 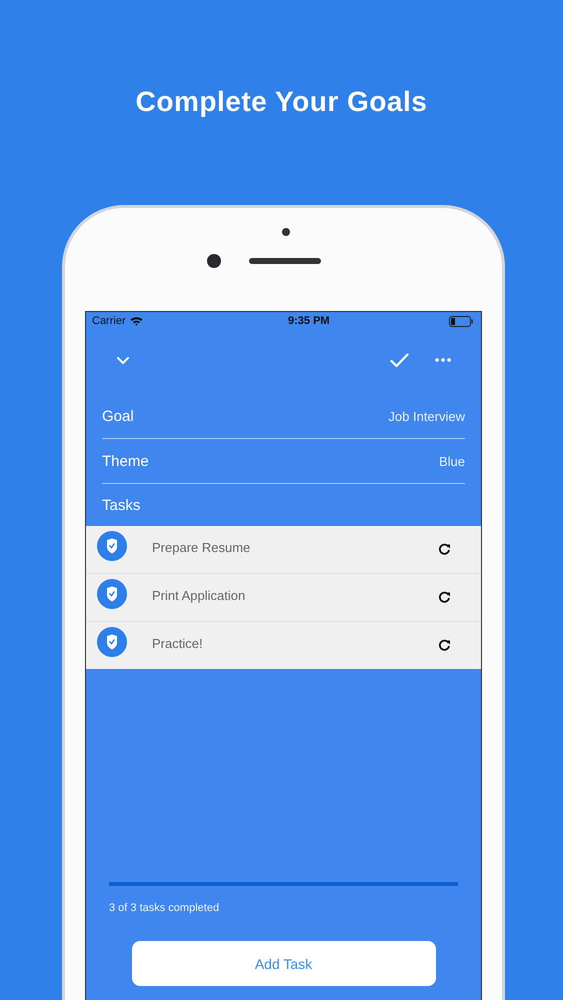 I want to click on task-name: Practice!, so click(x=178, y=643).